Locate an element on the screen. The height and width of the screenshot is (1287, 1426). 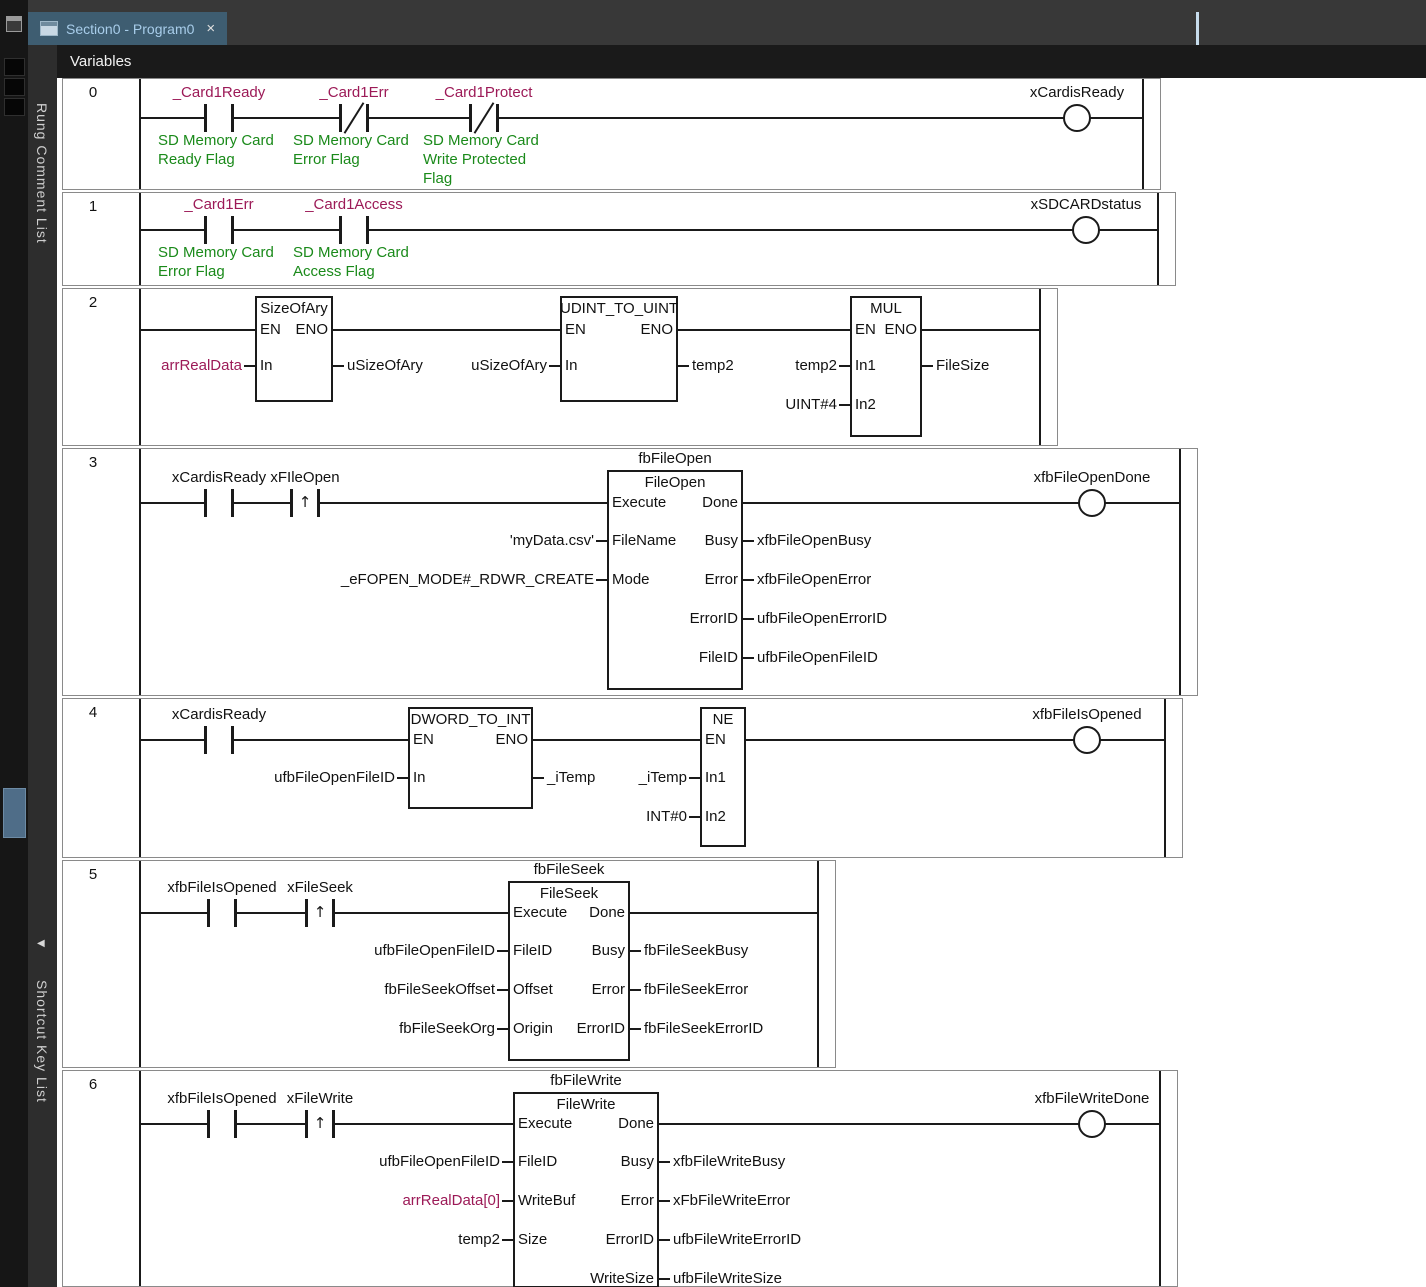
operand-input: fbFileSeekOrg is located at coordinates (316, 1028).